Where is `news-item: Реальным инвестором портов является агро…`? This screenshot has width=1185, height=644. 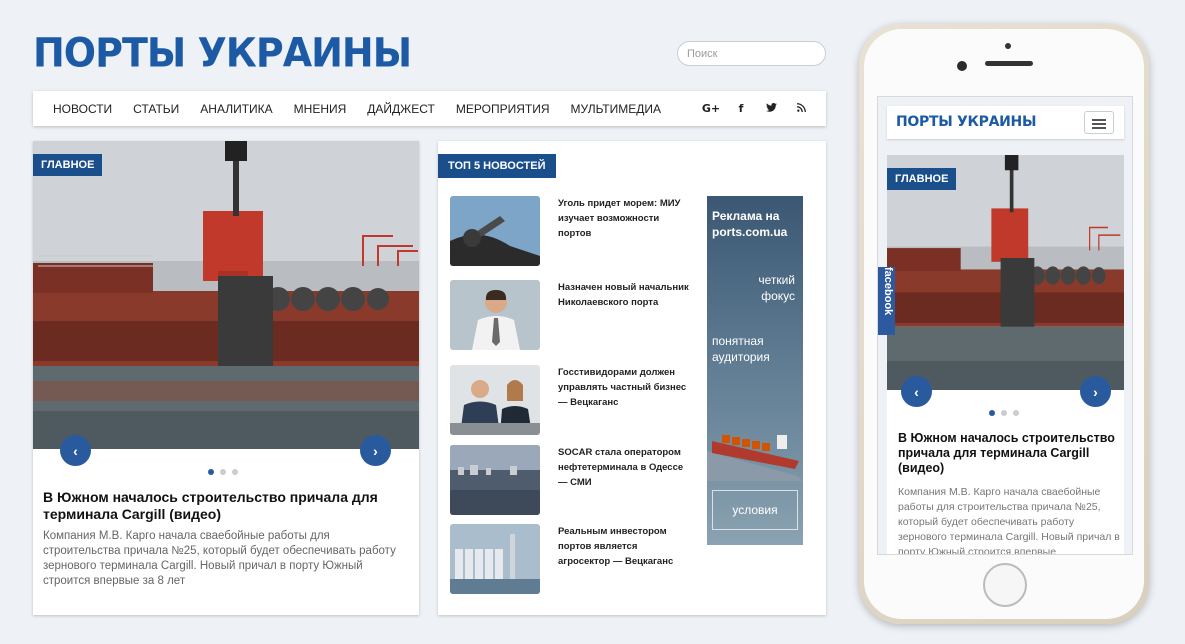
news-item: Реальным инвестором портов является агро… is located at coordinates (570, 559).